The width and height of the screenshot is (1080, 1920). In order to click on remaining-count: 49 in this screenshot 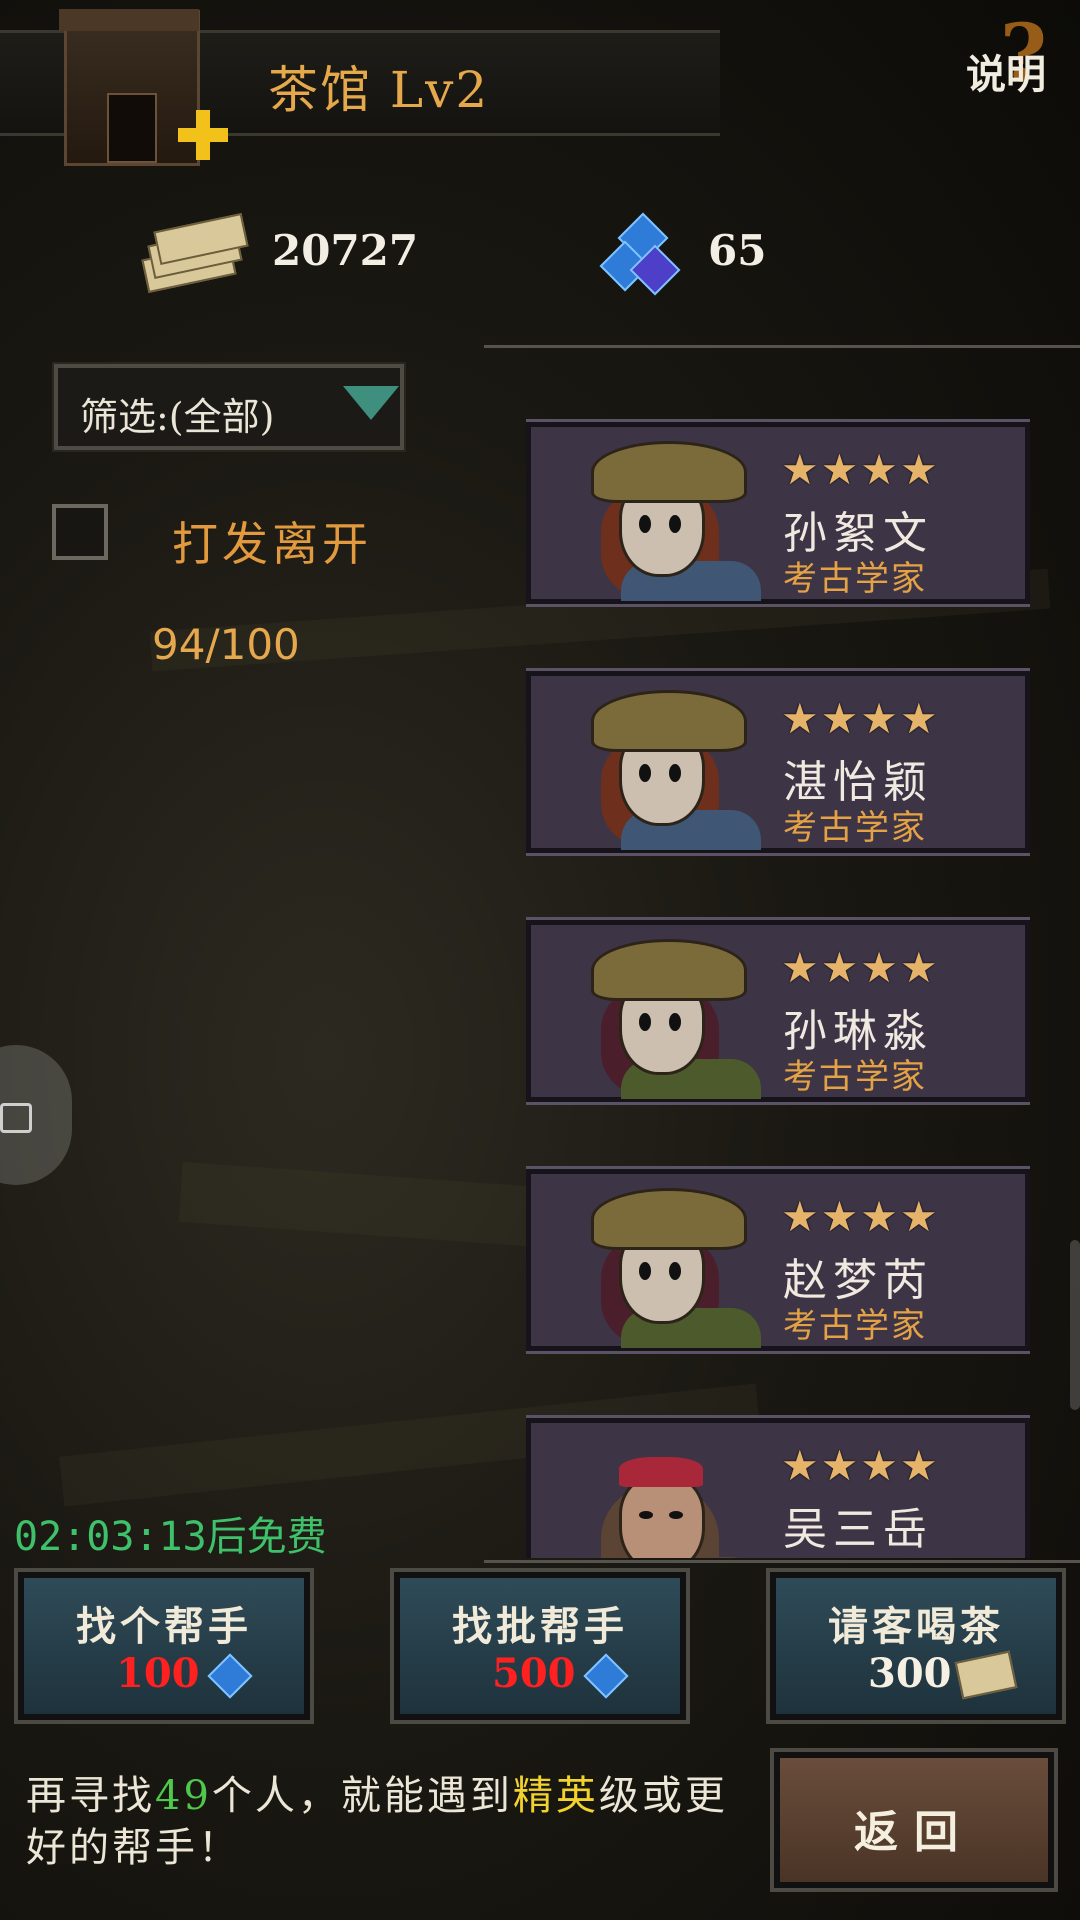, I will do `click(183, 1796)`.